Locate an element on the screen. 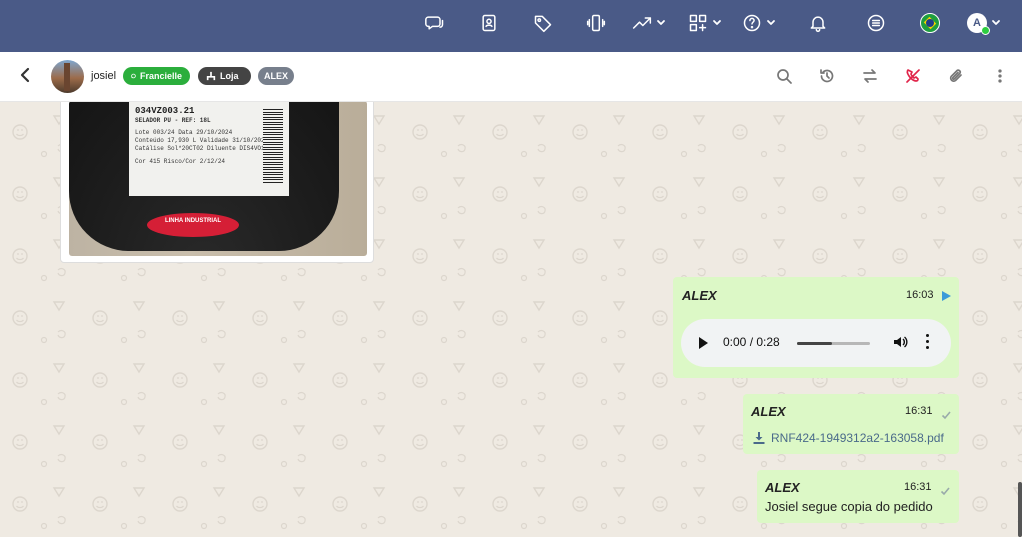 The image size is (1022, 537). tag-user: ALEX is located at coordinates (276, 76).